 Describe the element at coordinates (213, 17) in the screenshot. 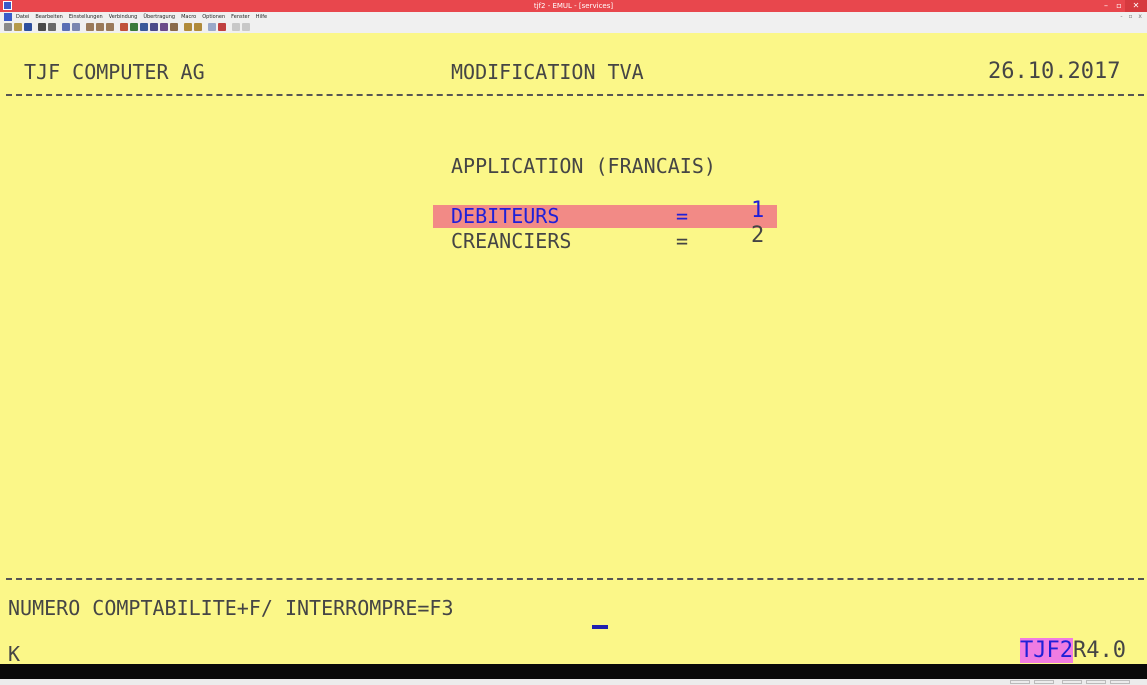

I see `menu-optionen: Optionen` at that location.